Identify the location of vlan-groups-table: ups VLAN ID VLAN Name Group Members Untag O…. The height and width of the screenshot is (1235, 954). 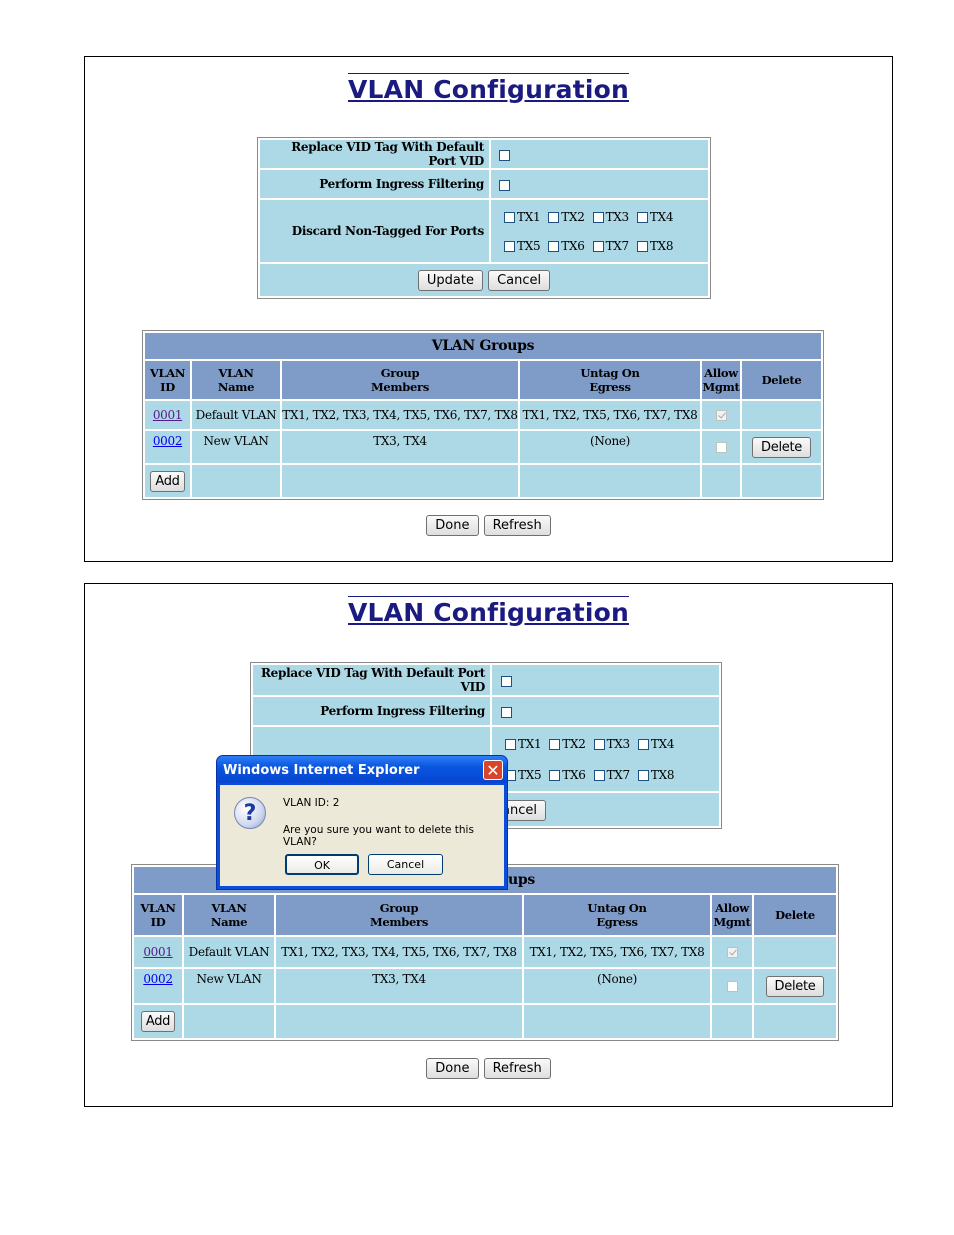
(485, 952).